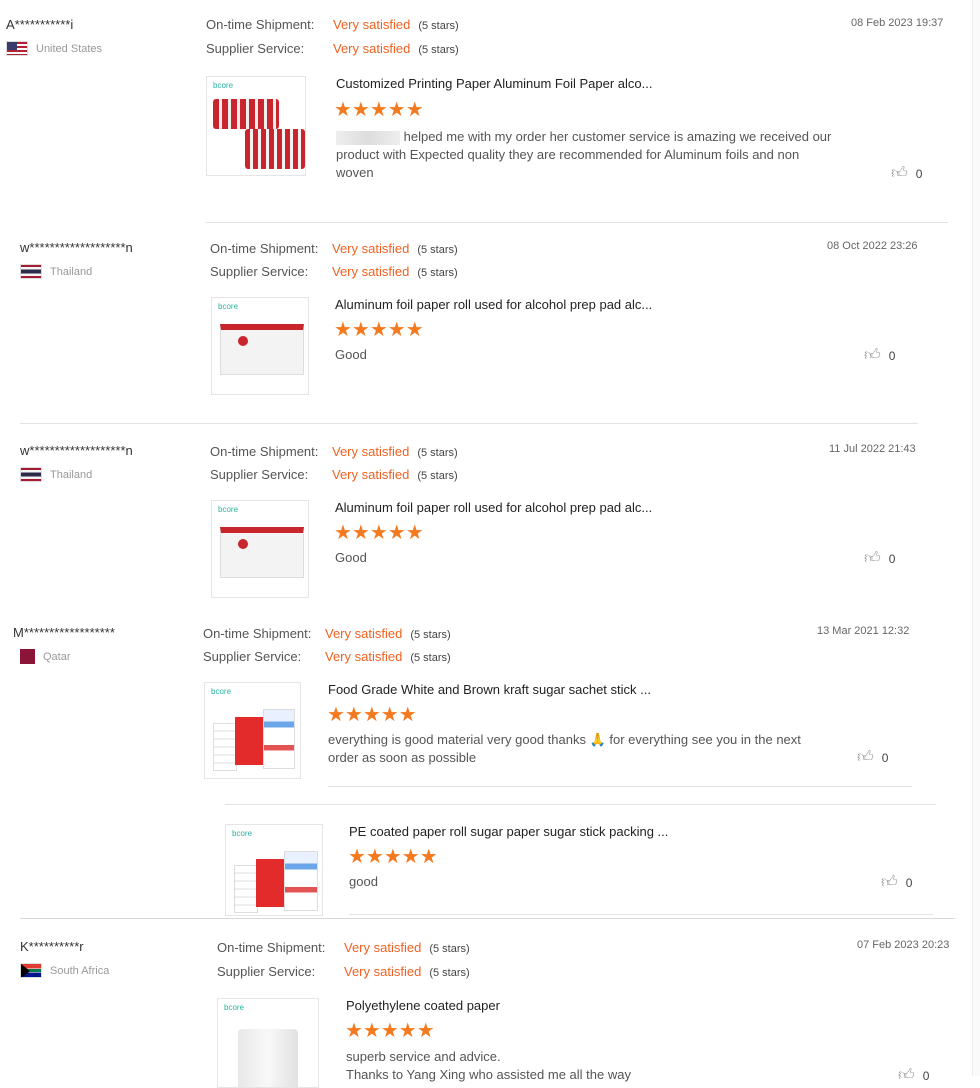  I want to click on reviewer-name: K**********r, so click(52, 946).